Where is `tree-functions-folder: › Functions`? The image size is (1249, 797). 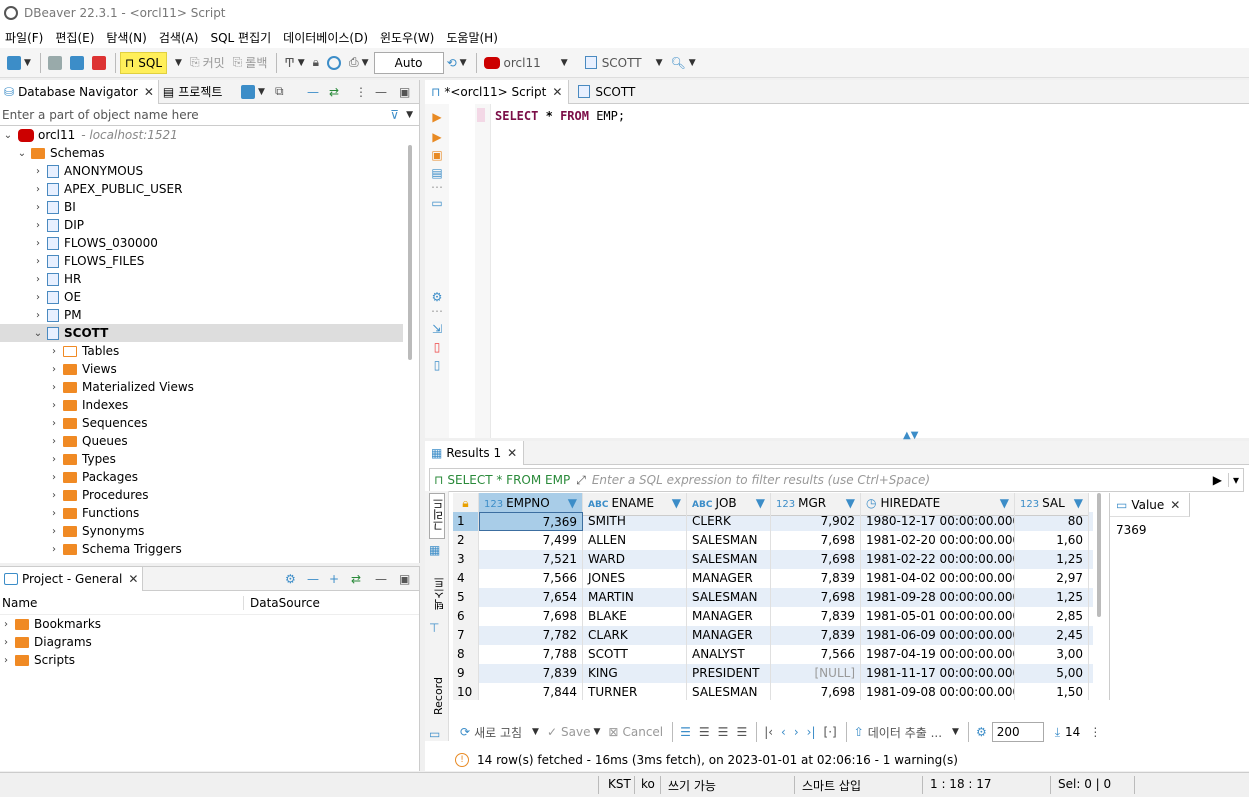
tree-functions-folder: › Functions is located at coordinates (209, 513).